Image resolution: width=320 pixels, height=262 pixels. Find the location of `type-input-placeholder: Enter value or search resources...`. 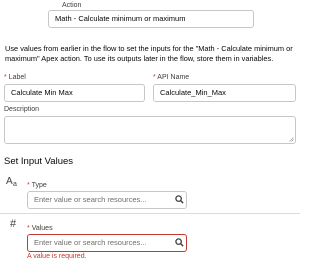

type-input-placeholder: Enter value or search resources... is located at coordinates (90, 199).